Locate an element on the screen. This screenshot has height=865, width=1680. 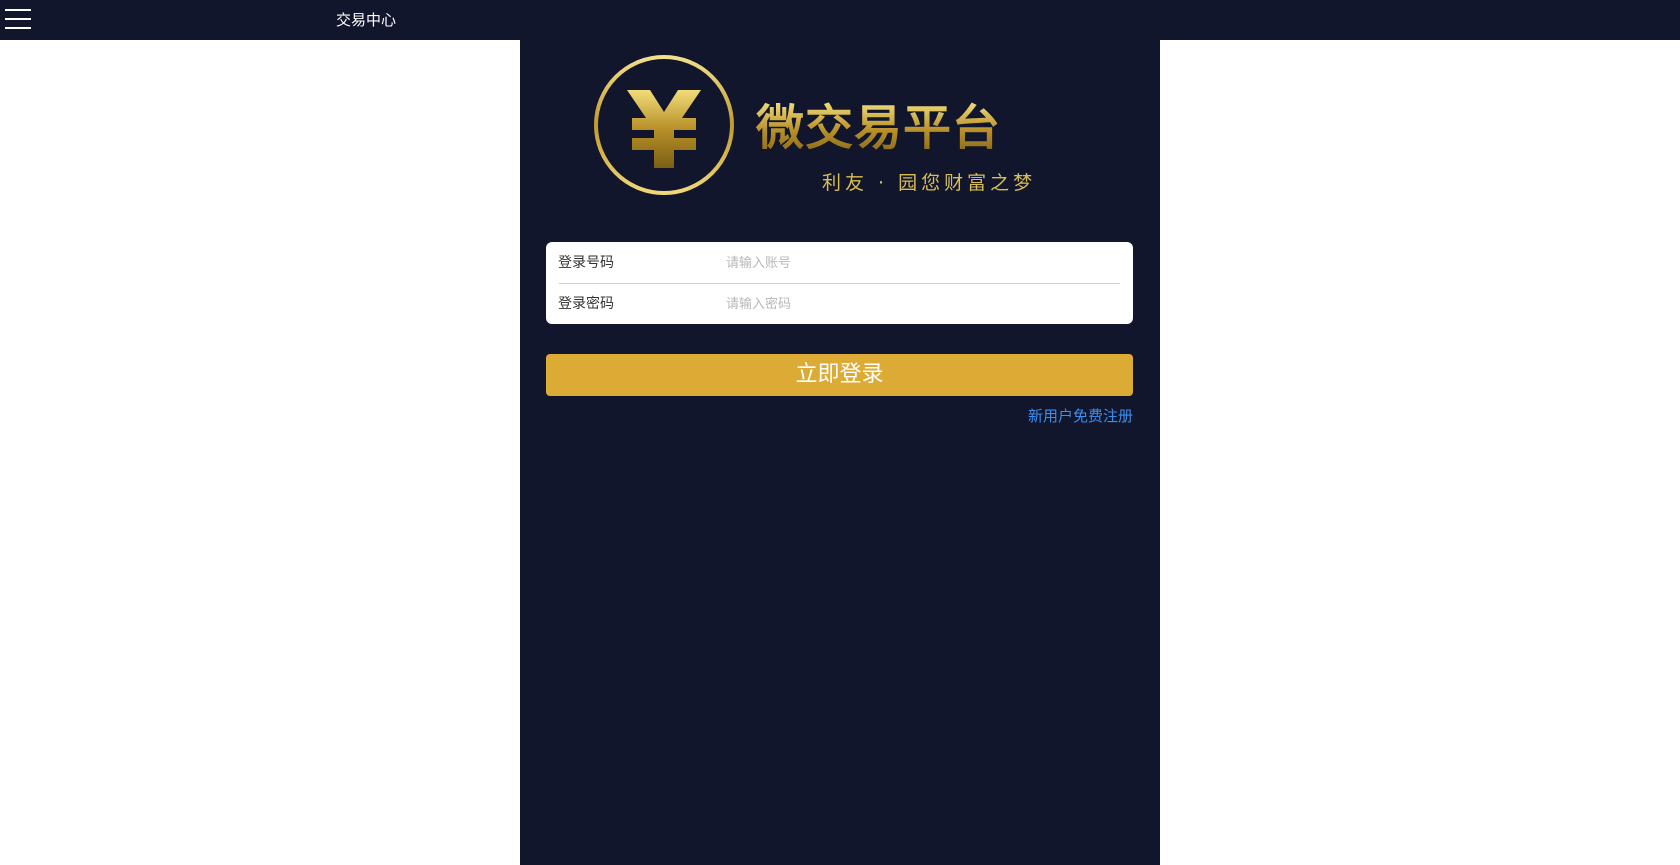
register-link: 新用户免费注册 is located at coordinates (1080, 416).